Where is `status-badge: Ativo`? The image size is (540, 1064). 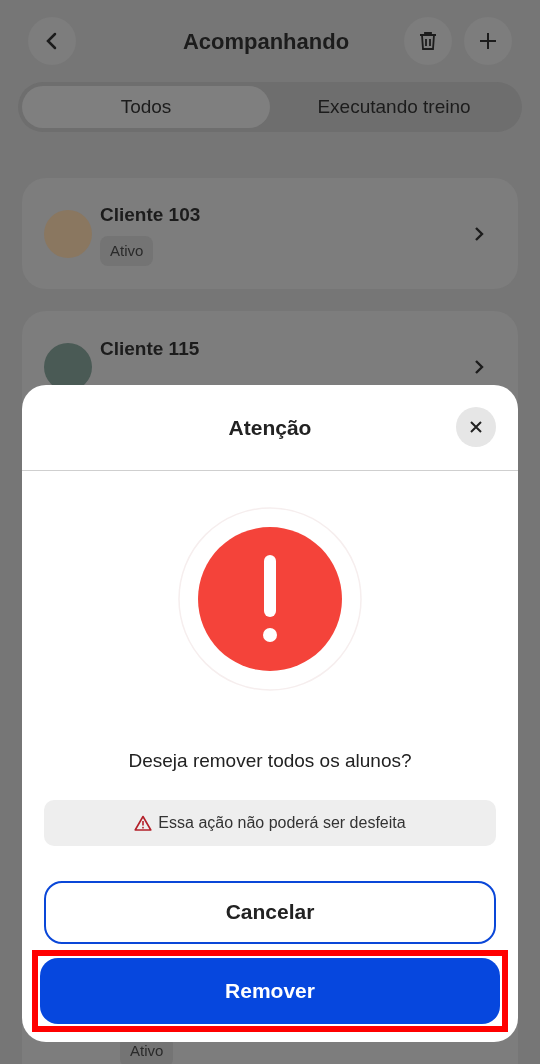 status-badge: Ativo is located at coordinates (127, 250).